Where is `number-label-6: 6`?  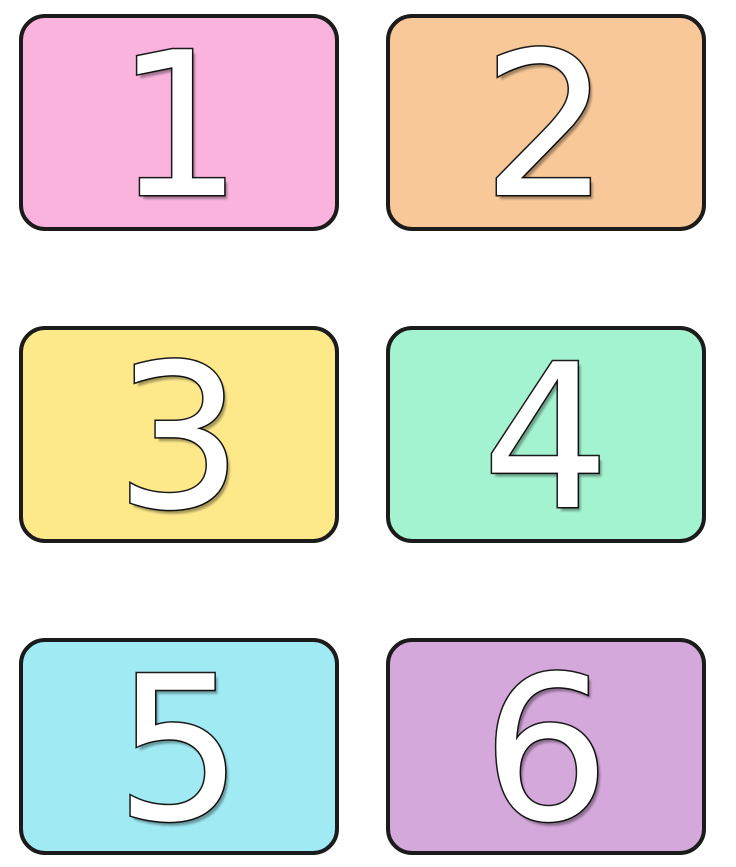
number-label-6: 6 is located at coordinates (546, 746).